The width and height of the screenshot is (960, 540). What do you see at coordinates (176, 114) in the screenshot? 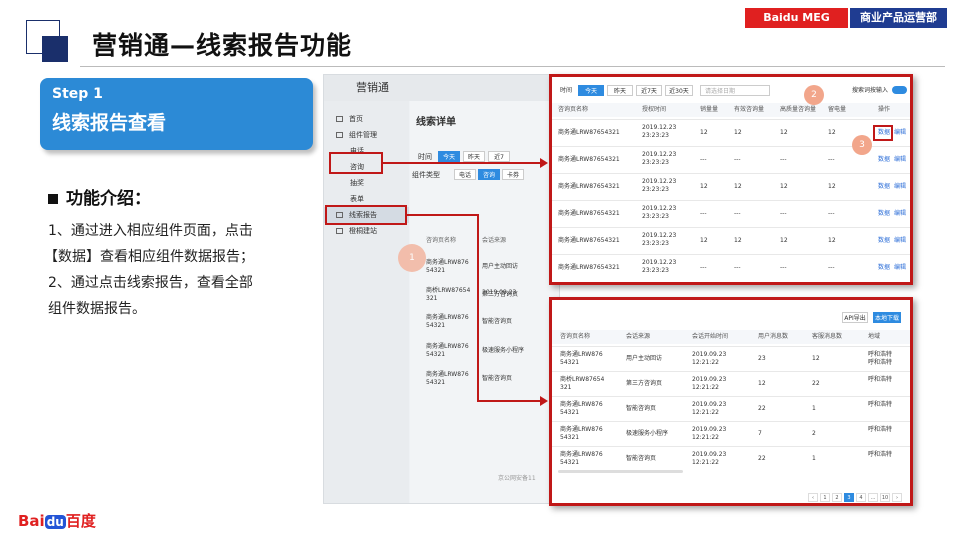
I see `step-callout: Step 1 线索报告查看` at bounding box center [176, 114].